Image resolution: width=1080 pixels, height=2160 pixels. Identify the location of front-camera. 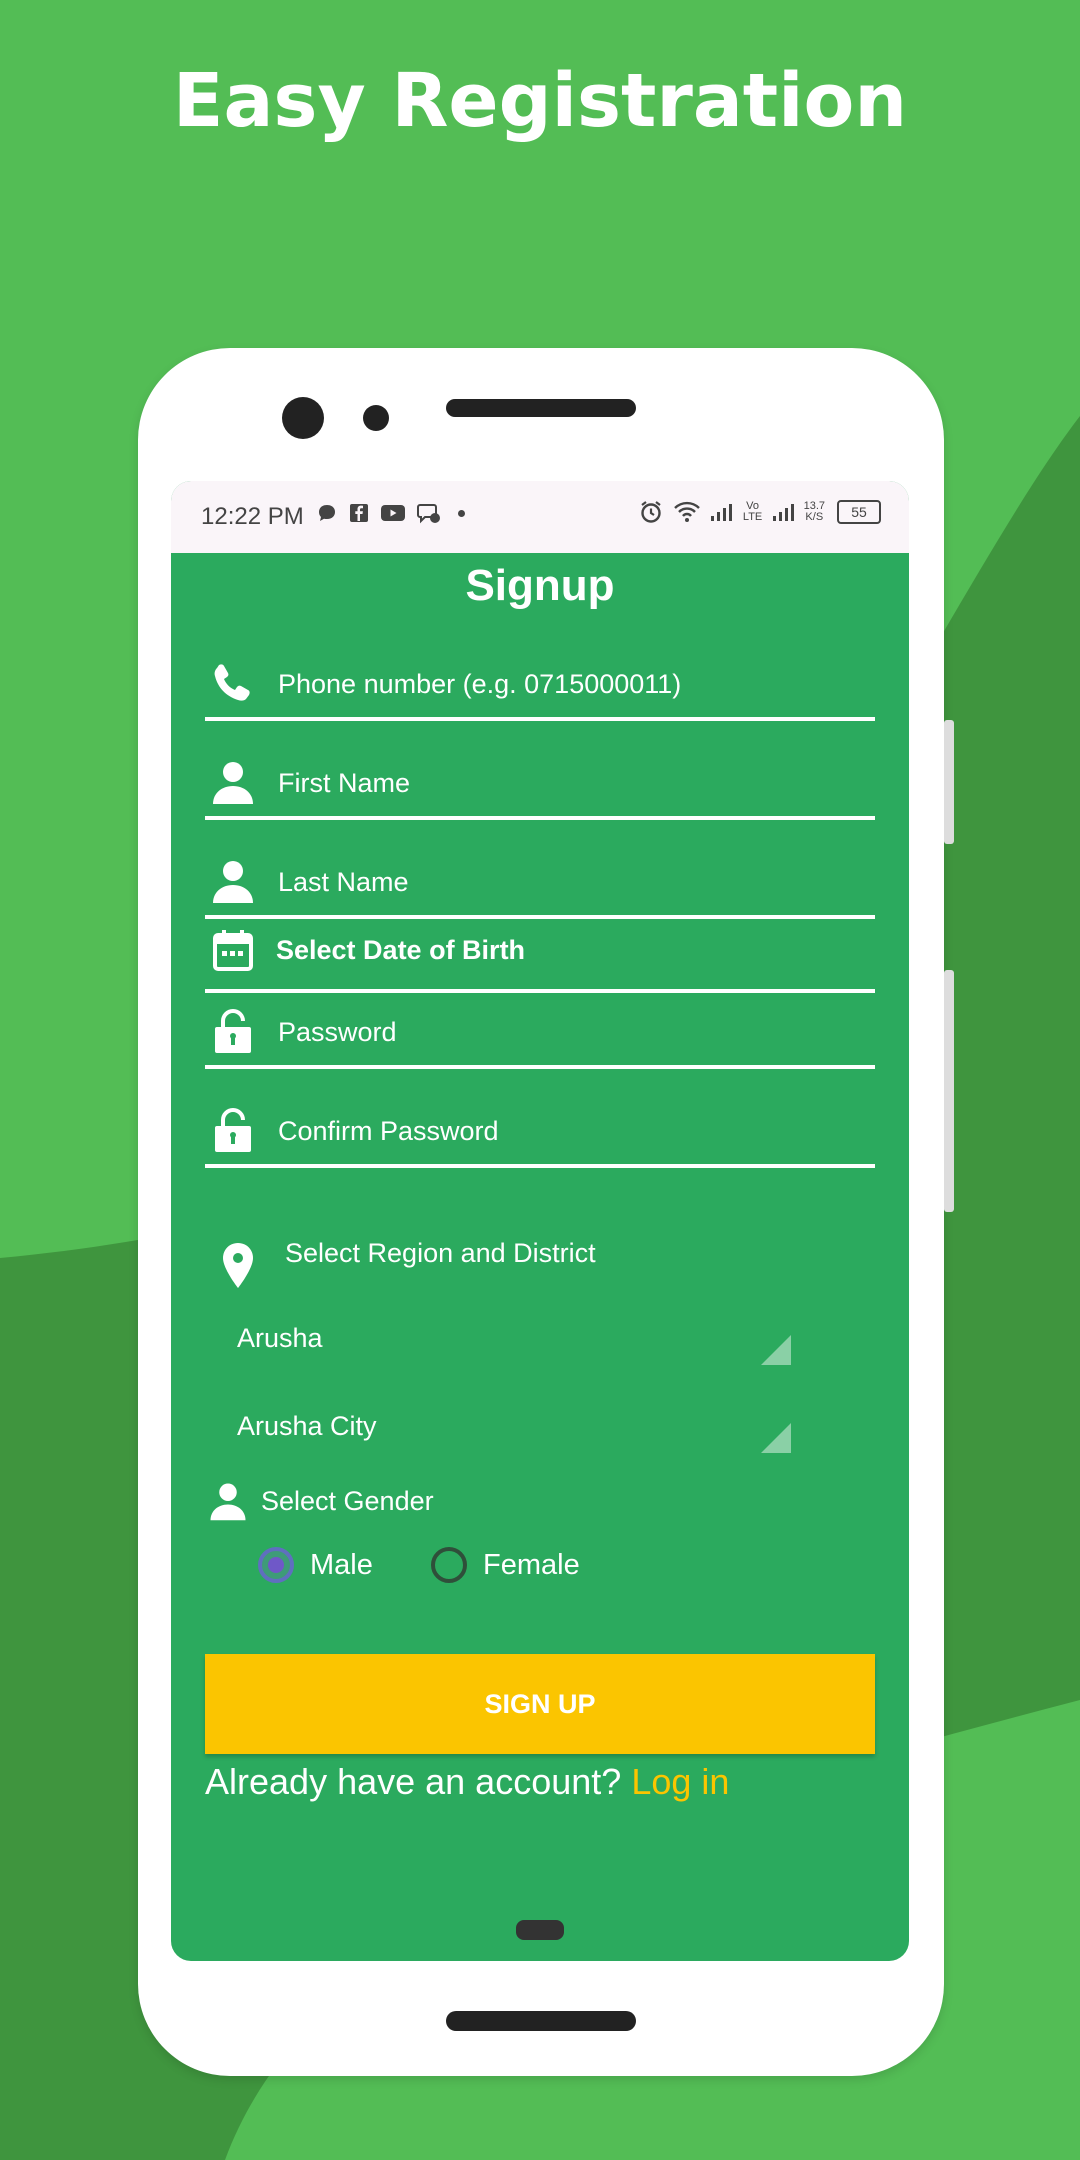
(303, 418).